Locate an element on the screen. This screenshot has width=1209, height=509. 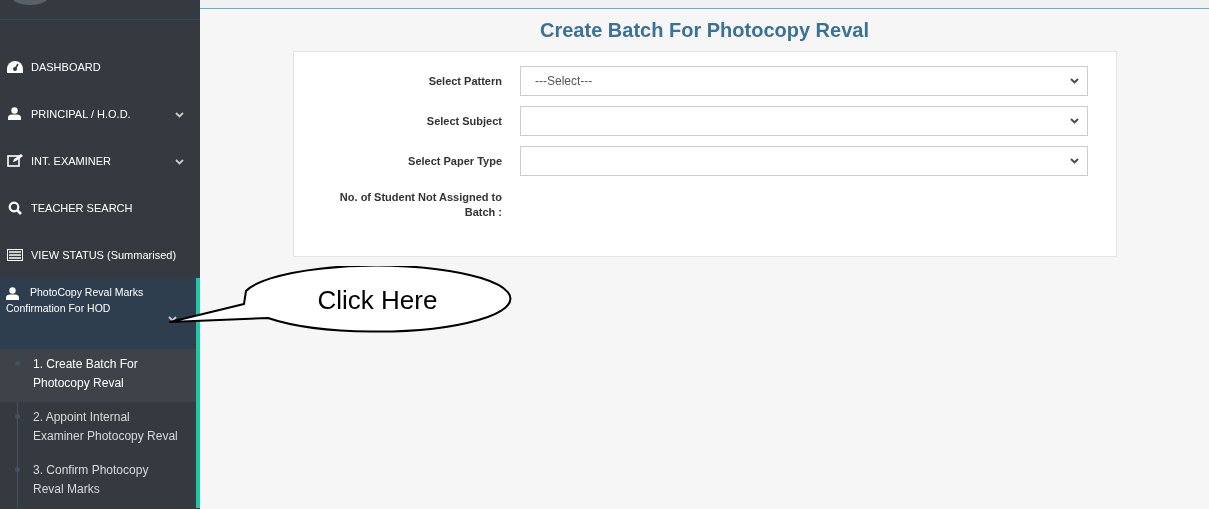
sidebar-item: TEACHER SEARCH is located at coordinates (100, 207).